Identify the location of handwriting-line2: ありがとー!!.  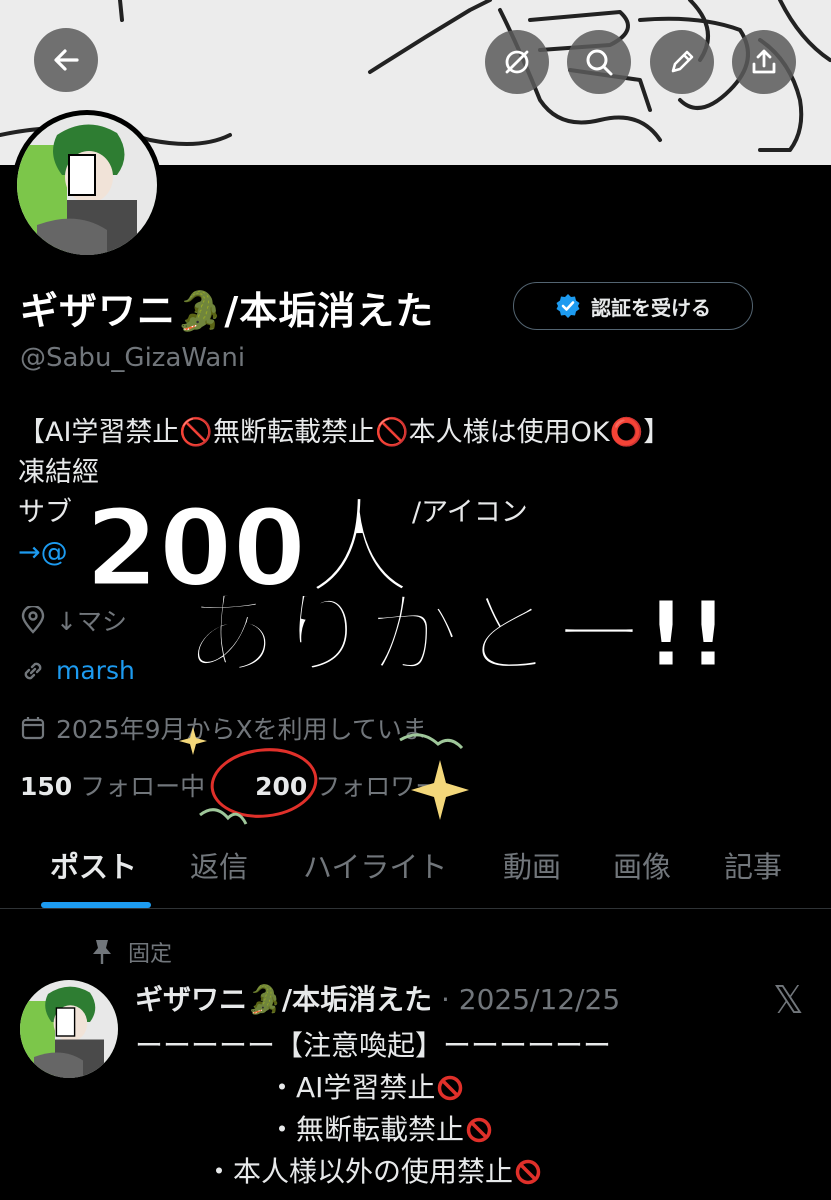
(457, 635).